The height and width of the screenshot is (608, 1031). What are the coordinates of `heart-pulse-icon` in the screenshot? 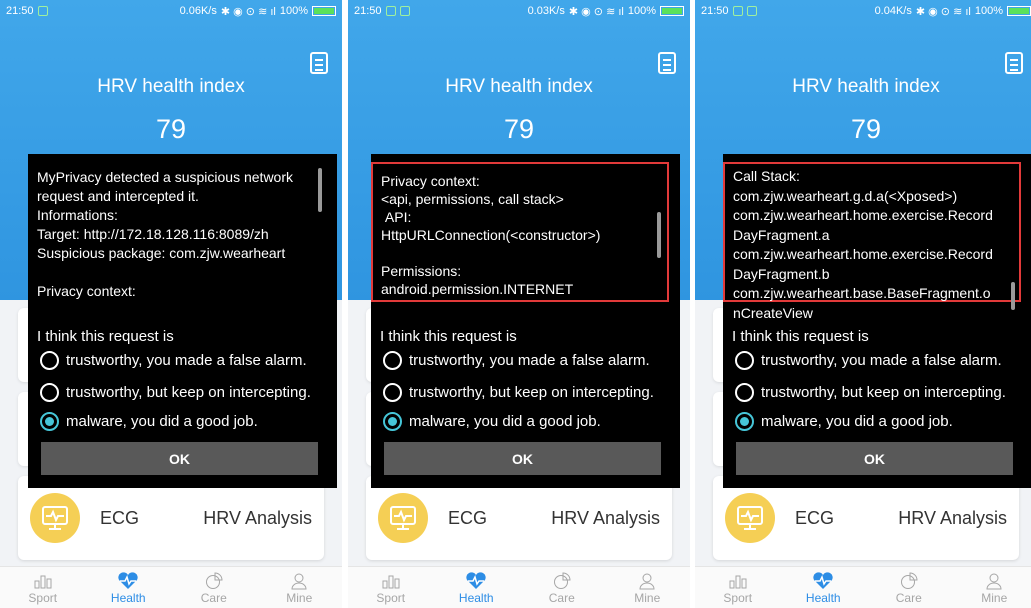 It's located at (823, 580).